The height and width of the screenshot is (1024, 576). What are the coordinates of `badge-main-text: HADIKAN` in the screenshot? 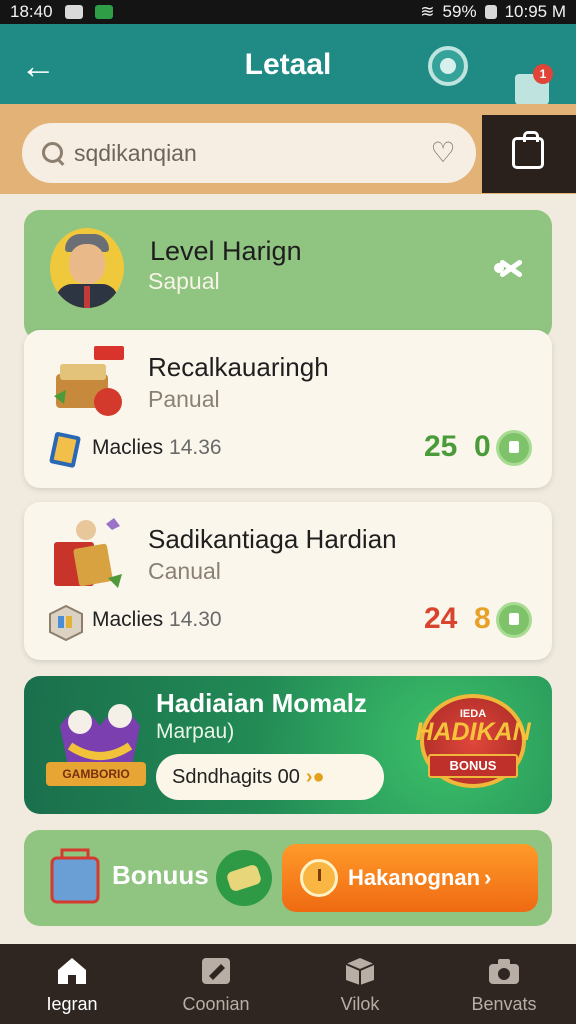 It's located at (473, 732).